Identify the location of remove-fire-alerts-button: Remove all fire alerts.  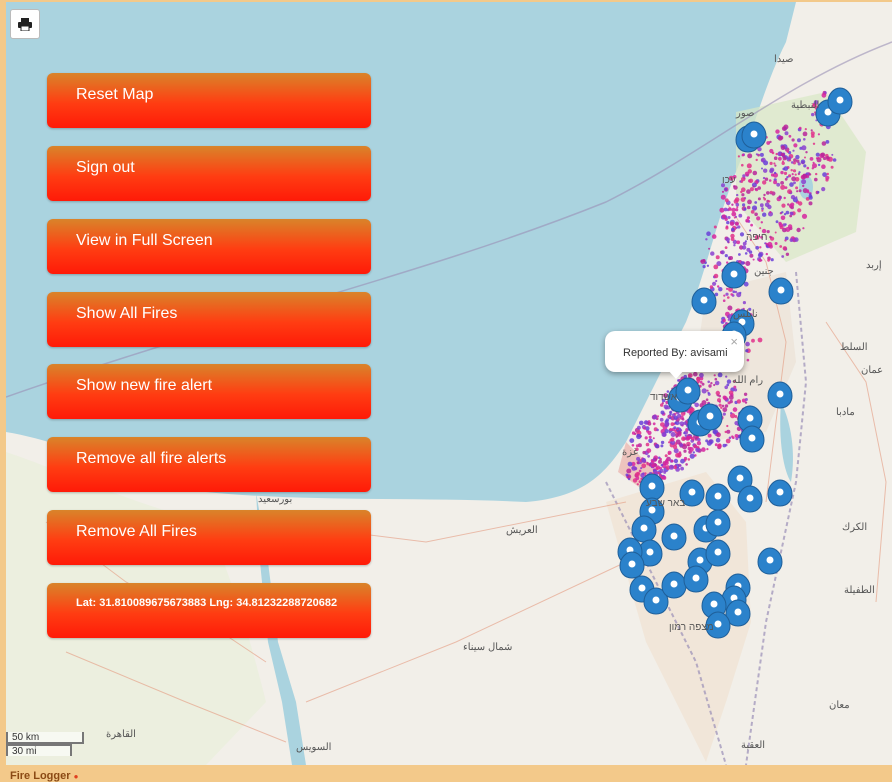
(209, 464).